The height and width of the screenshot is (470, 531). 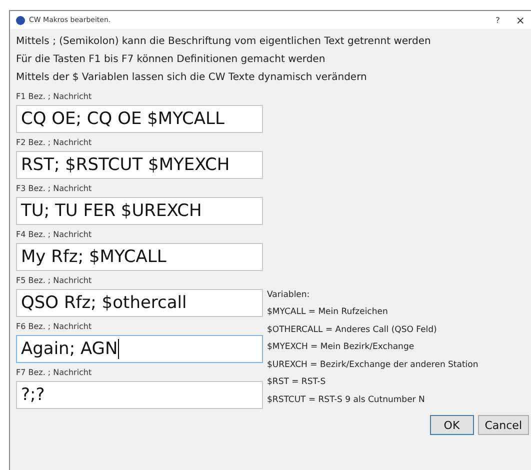 I want to click on instruction-text: Für die Tasten F1 bis F7 können Definitionen gemacht werden, so click(x=171, y=60).